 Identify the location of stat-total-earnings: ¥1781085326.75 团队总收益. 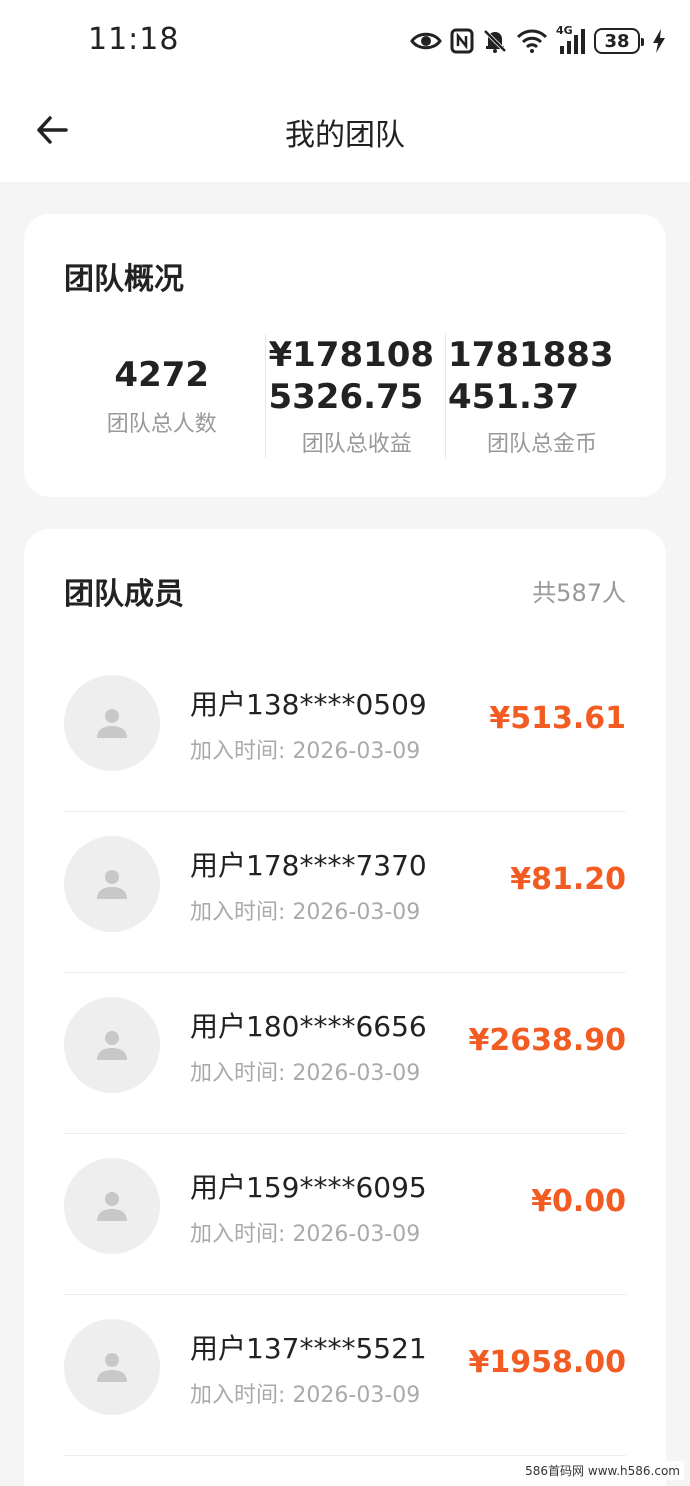
(355, 396).